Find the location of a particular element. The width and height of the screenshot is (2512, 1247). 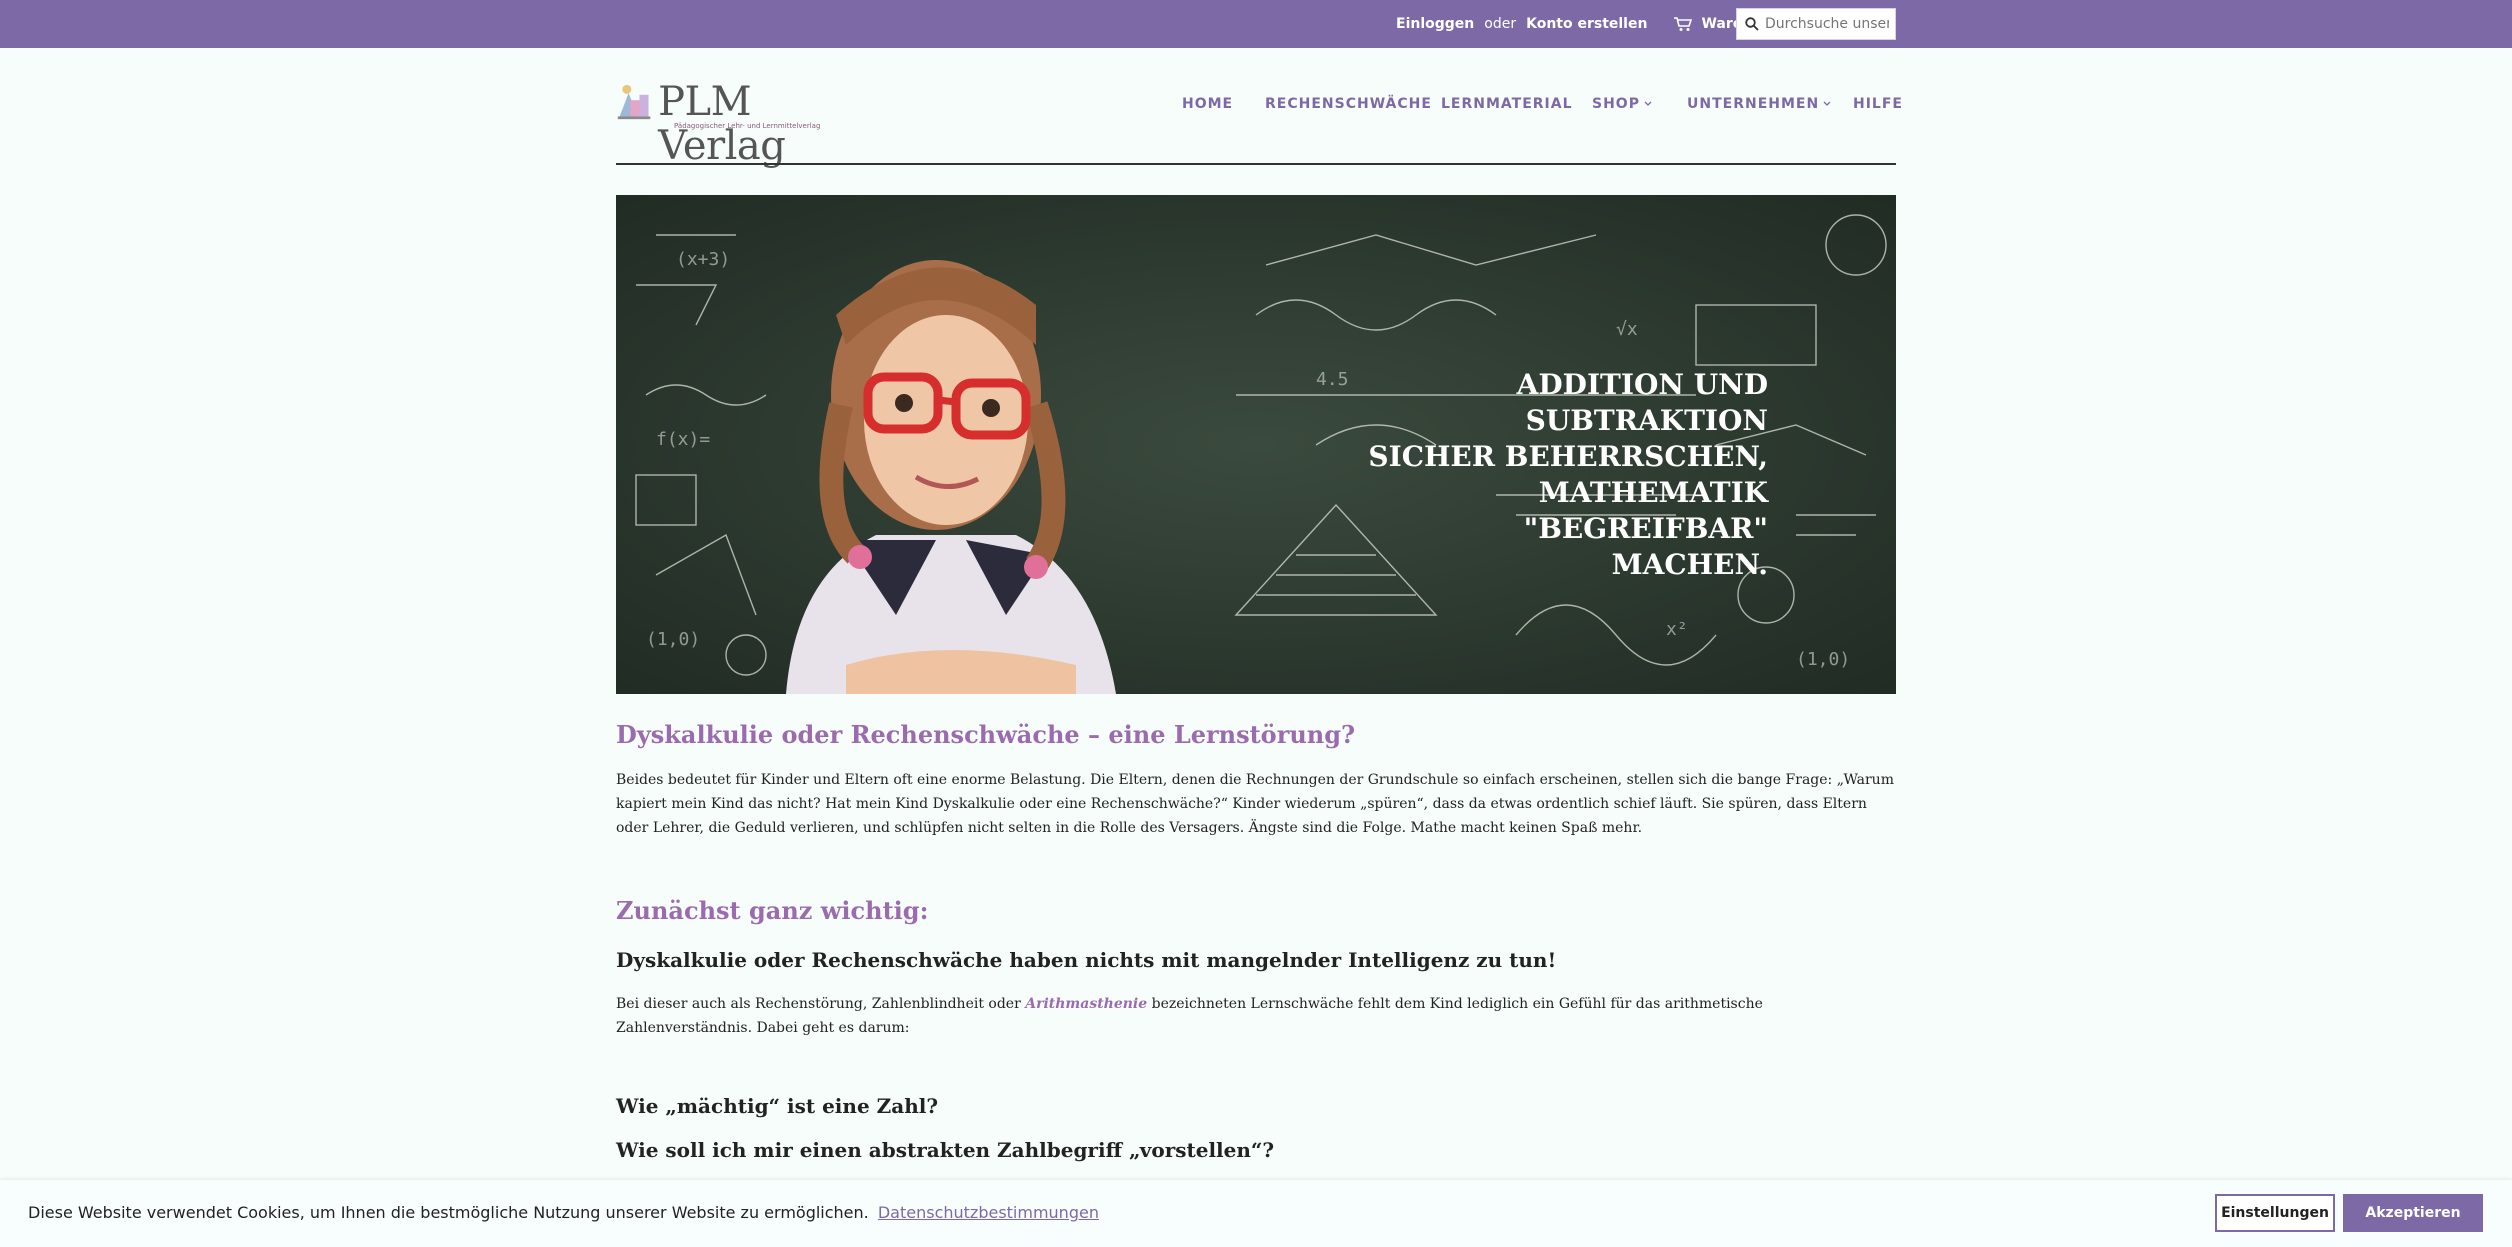

nav-shop: SHOP is located at coordinates (1622, 104).